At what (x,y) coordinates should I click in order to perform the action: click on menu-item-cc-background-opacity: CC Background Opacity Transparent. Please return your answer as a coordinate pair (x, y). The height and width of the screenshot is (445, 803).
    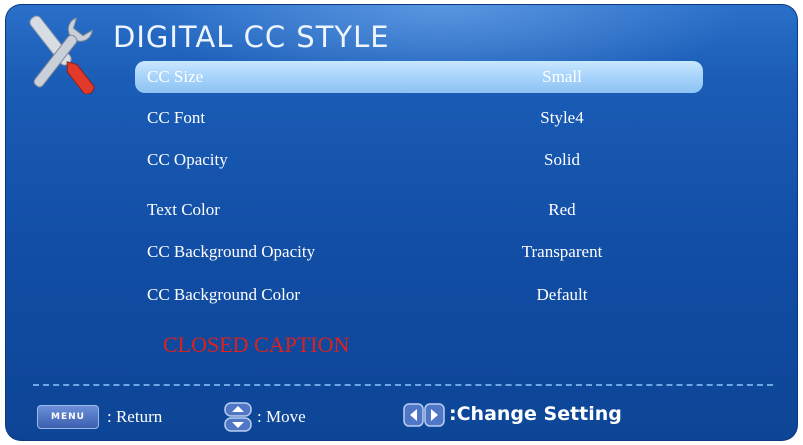
    Looking at the image, I should click on (419, 252).